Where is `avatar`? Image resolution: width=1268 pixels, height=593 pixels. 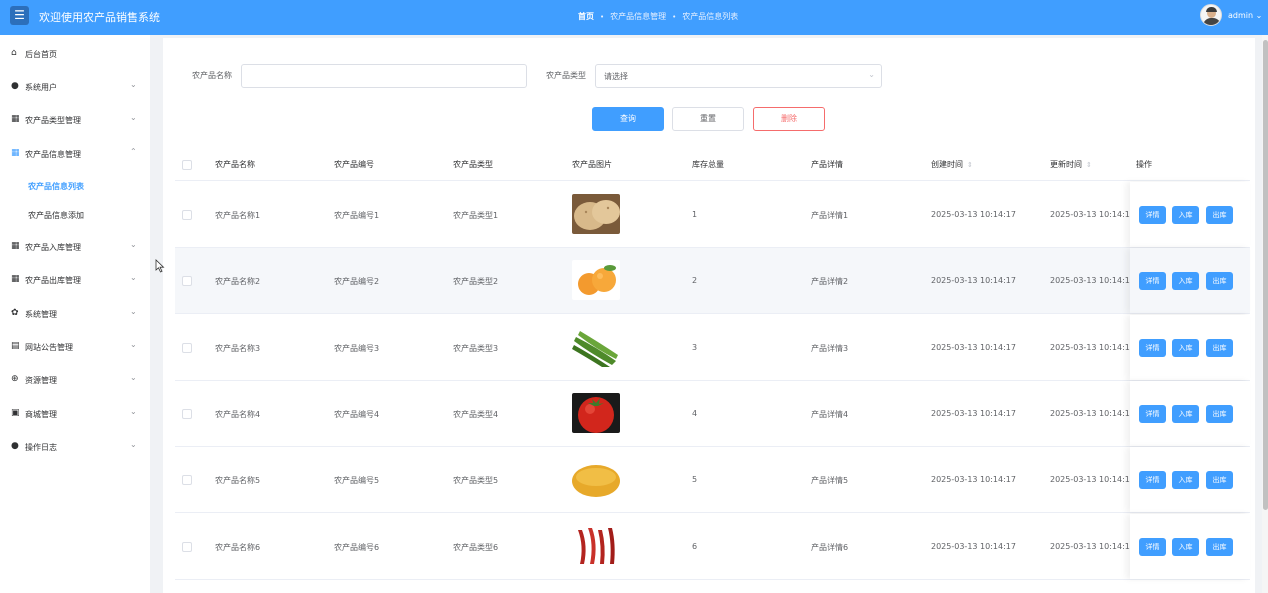 avatar is located at coordinates (1211, 15).